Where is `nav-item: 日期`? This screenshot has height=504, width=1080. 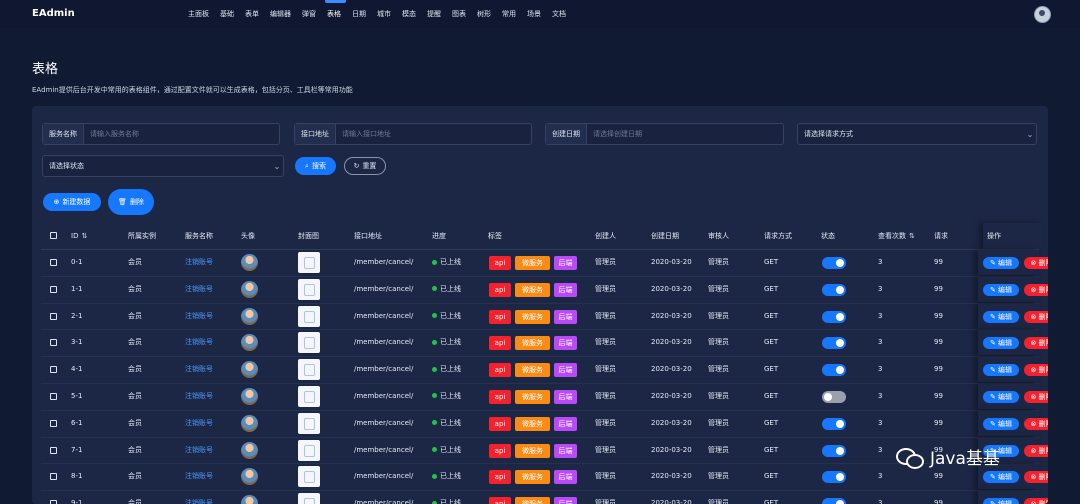 nav-item: 日期 is located at coordinates (360, 14).